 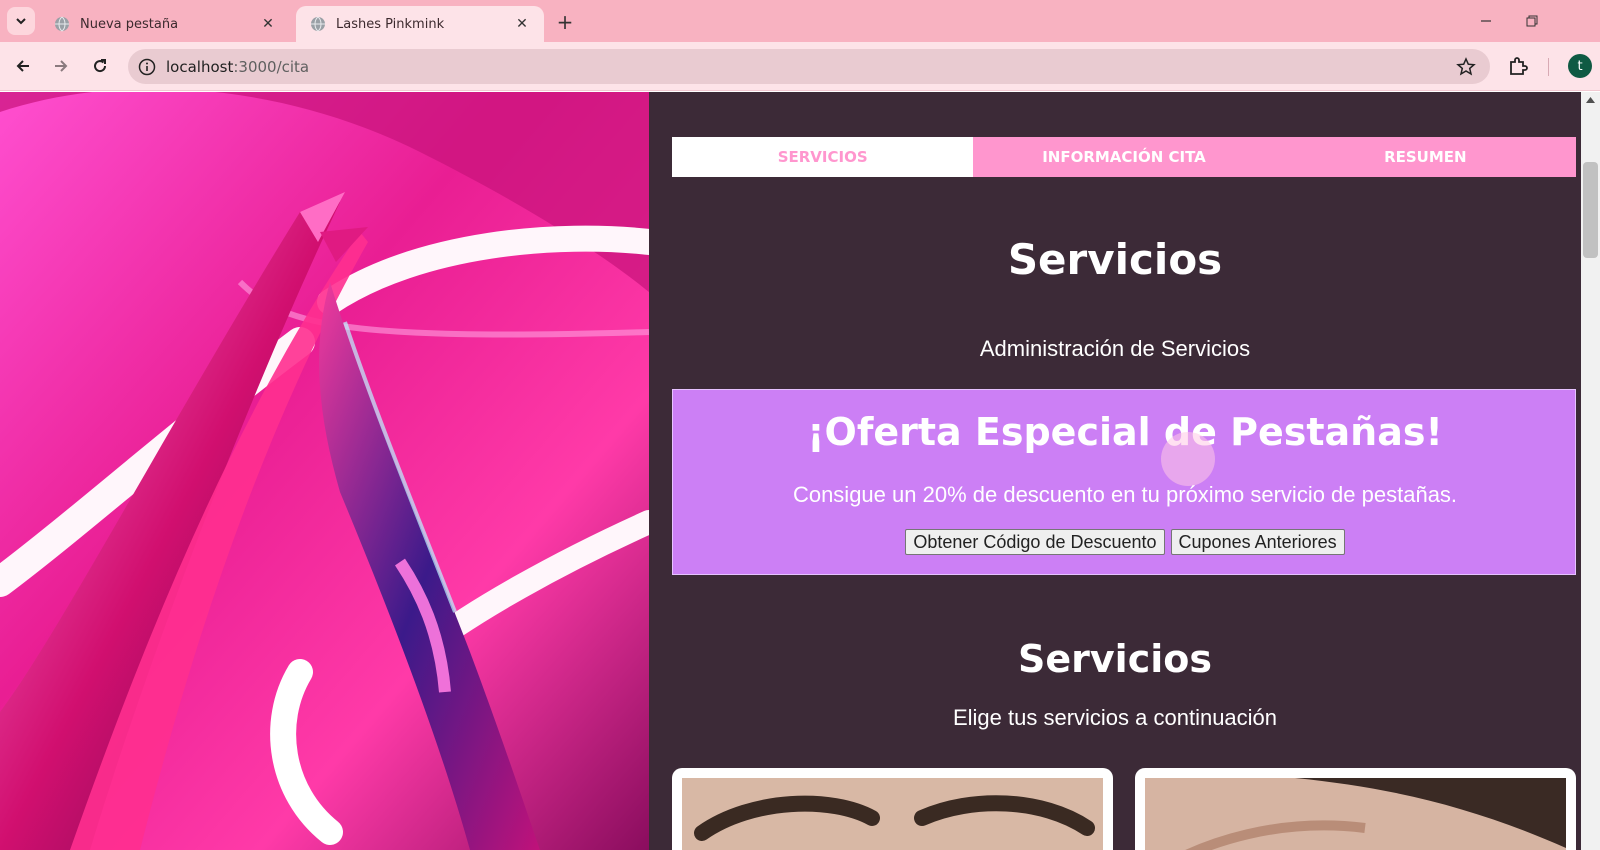 I want to click on url-host: localhost, so click(x=200, y=66).